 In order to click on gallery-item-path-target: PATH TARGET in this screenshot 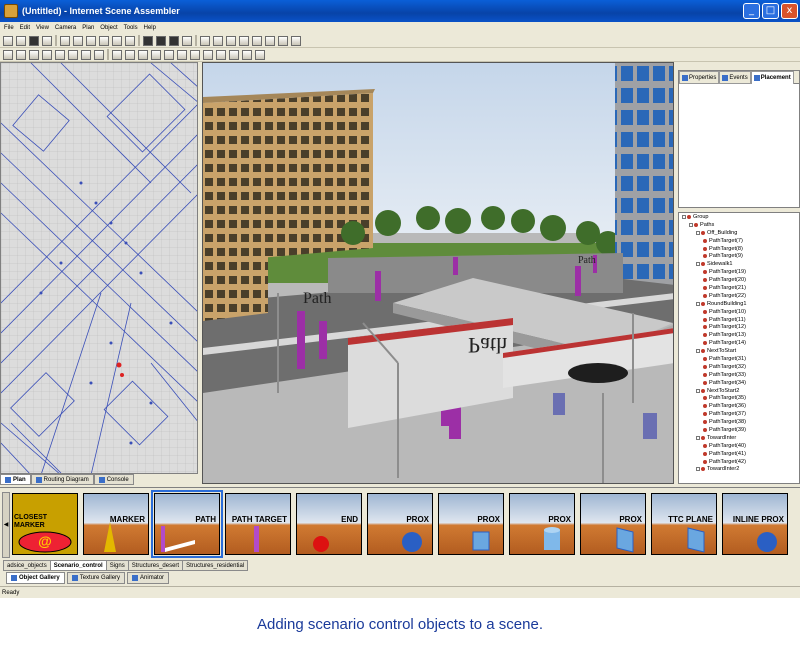, I will do `click(258, 524)`.